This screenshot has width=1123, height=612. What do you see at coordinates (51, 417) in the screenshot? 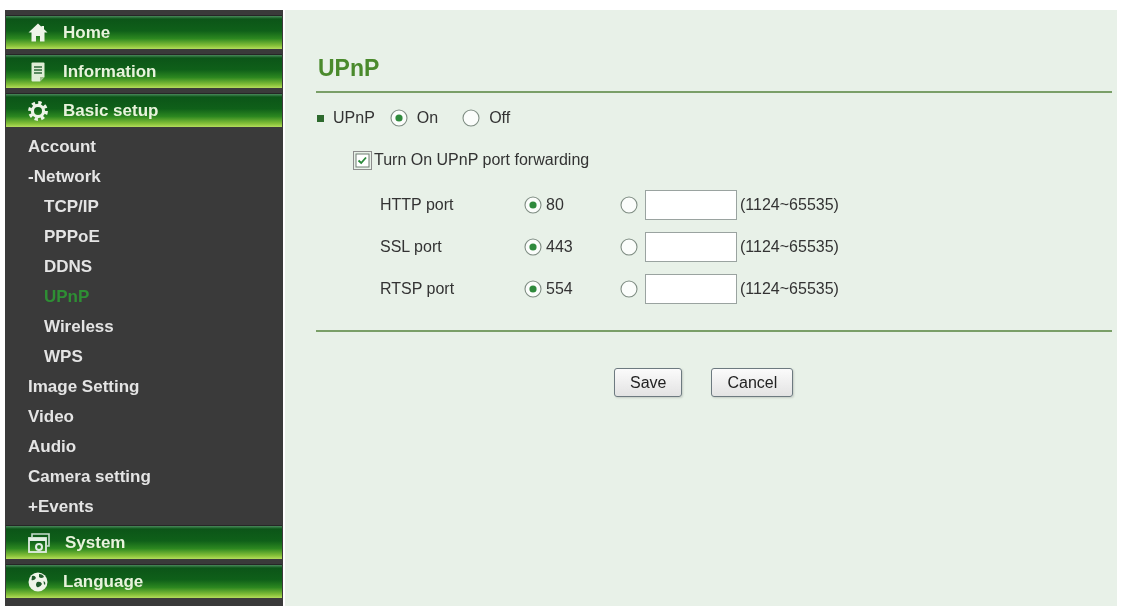
I see `menu-item: Video` at bounding box center [51, 417].